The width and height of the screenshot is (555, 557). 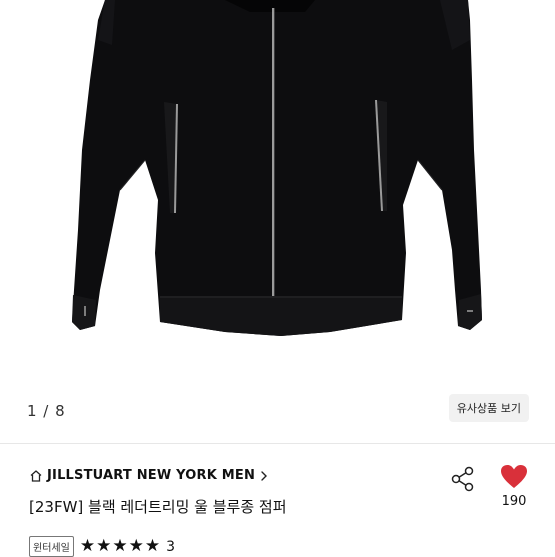 I want to click on rating-row: 윈터세일 ★ ★ ★ ★ ★ 3, so click(x=102, y=546).